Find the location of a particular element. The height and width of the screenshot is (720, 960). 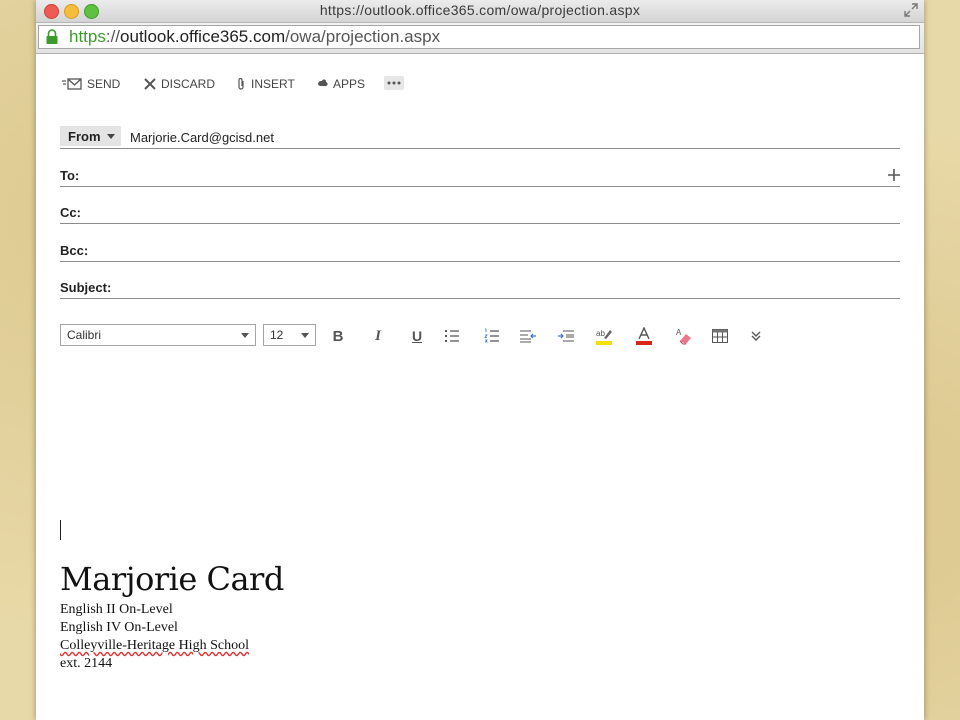

subject-field: Subject: is located at coordinates (480, 287).